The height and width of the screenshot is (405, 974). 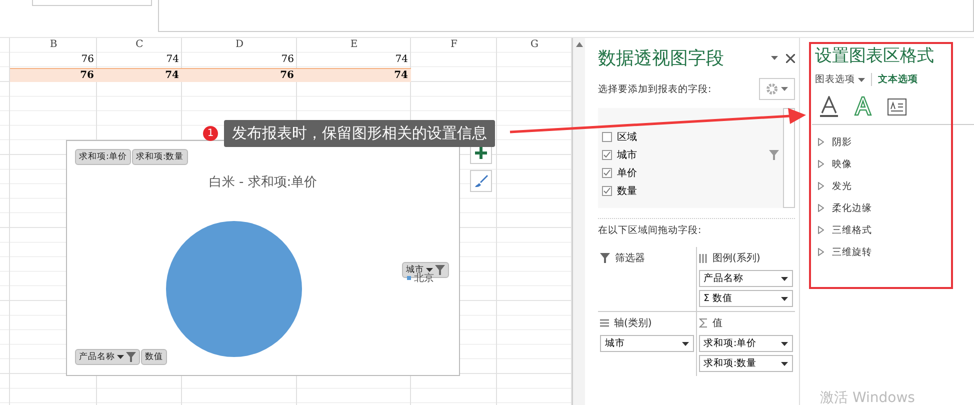 What do you see at coordinates (772, 89) in the screenshot?
I see `settings-icon` at bounding box center [772, 89].